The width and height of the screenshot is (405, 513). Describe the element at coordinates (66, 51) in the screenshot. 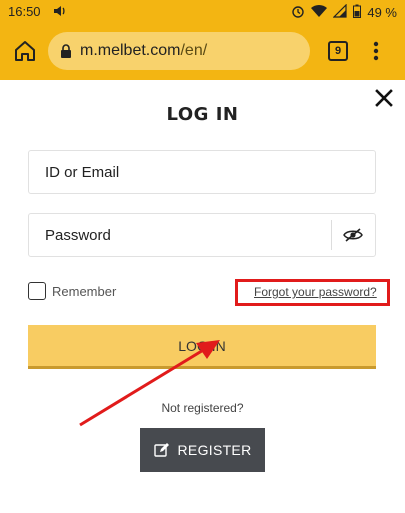

I see `lock-icon` at that location.